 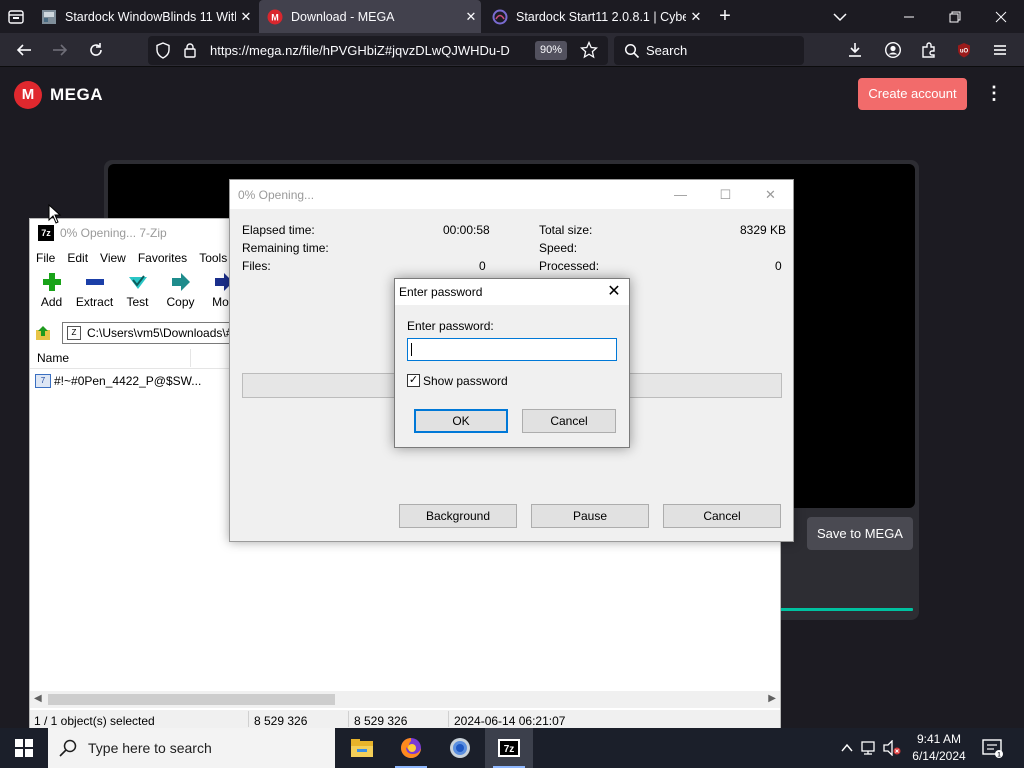 What do you see at coordinates (180, 293) in the screenshot?
I see `copy-button: Copy` at bounding box center [180, 293].